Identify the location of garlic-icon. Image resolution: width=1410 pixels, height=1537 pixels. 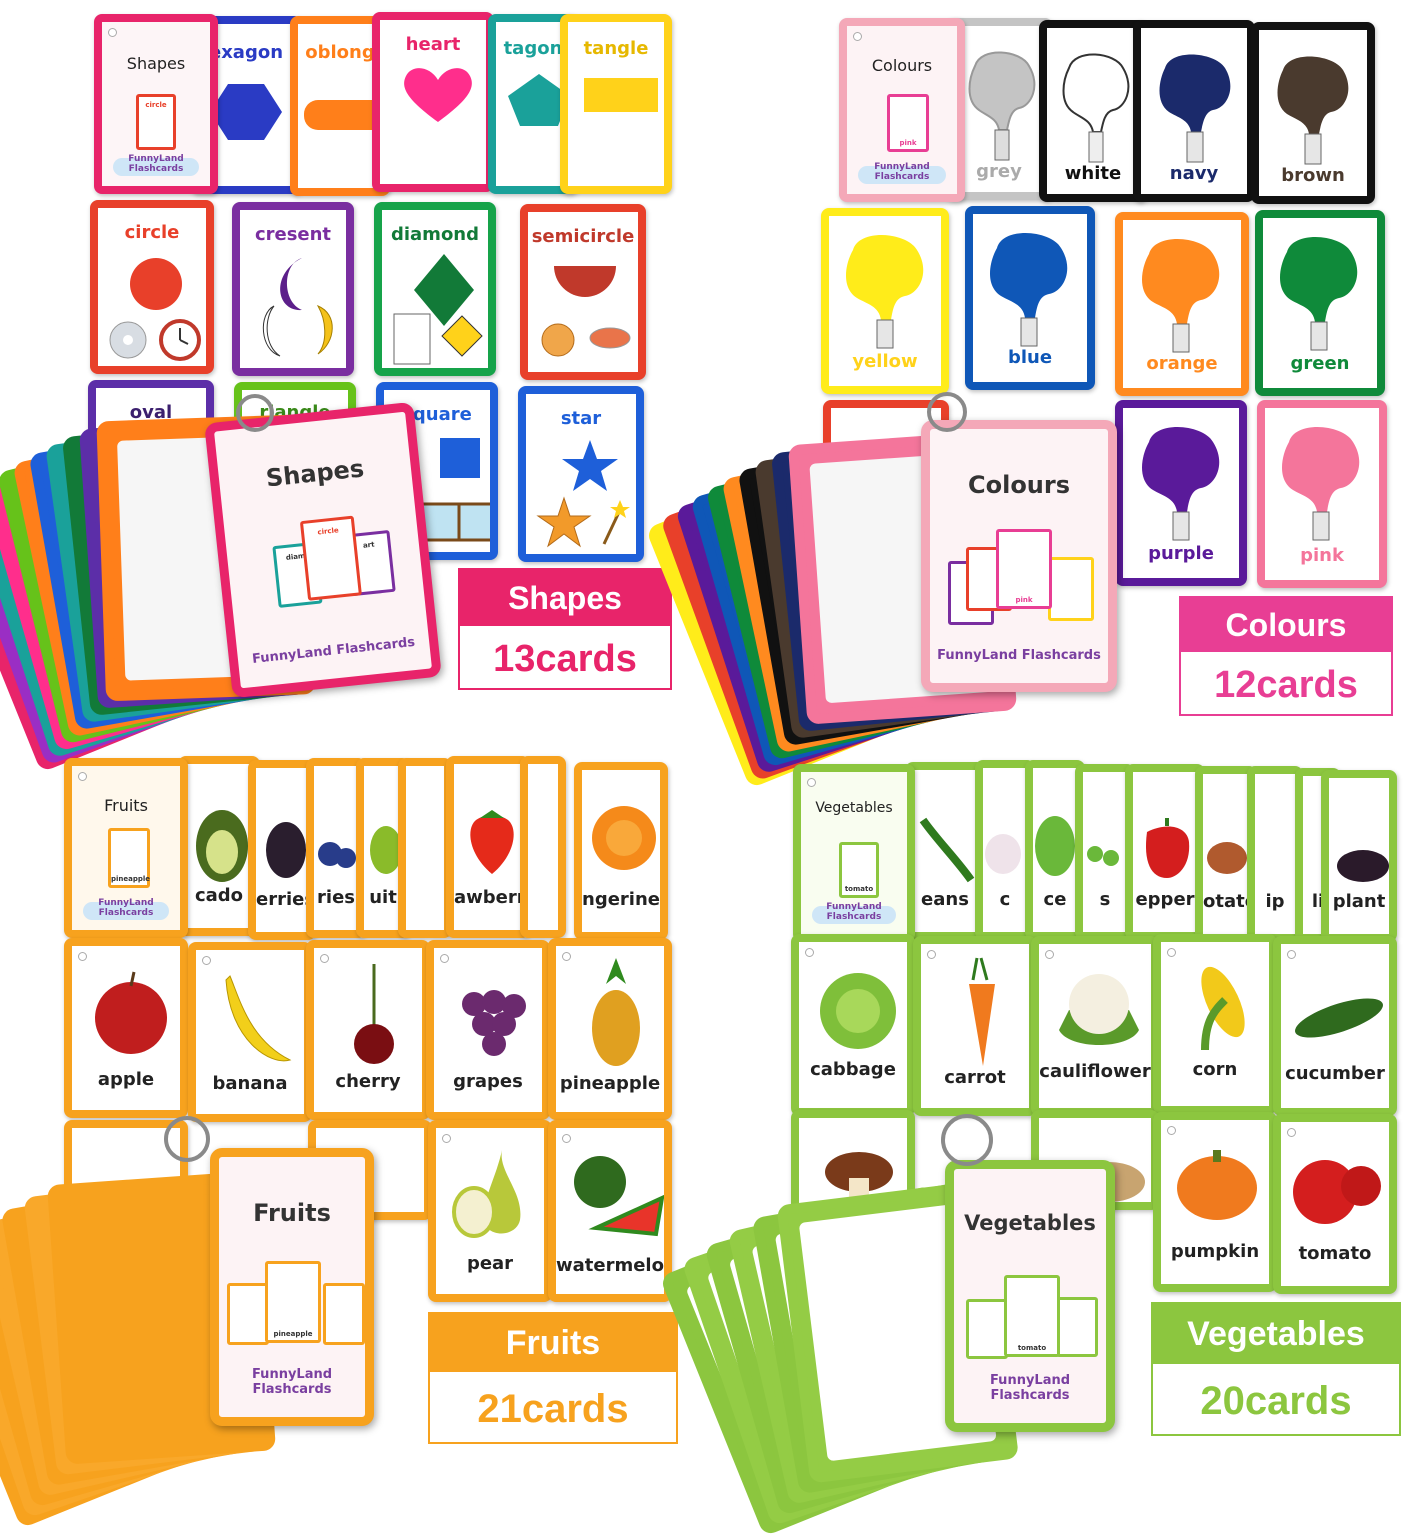
(1003, 854).